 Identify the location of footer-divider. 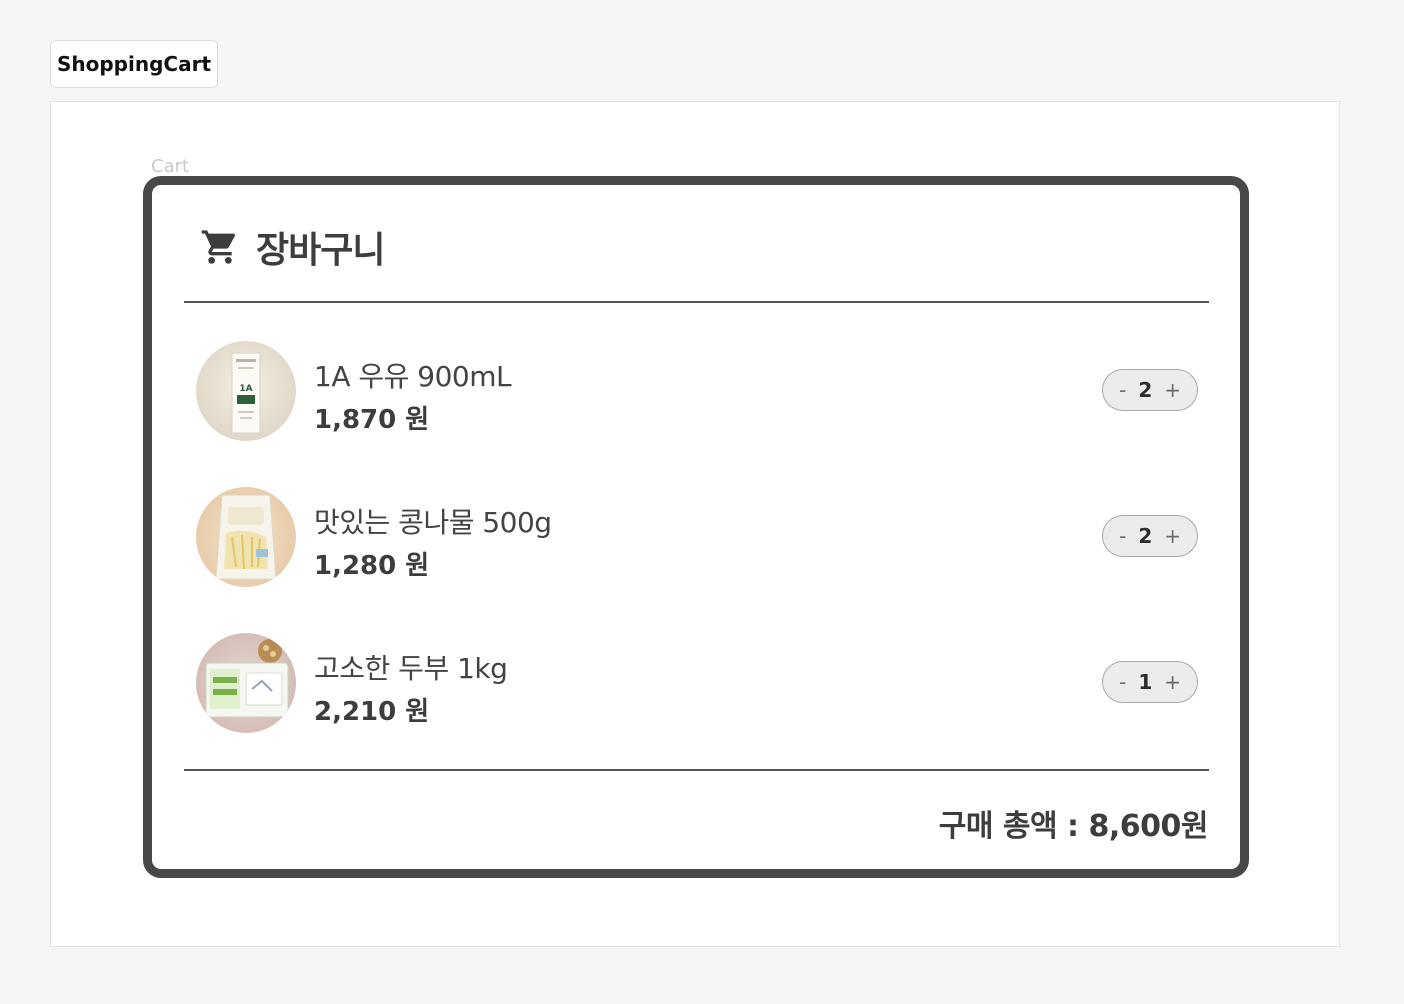
(696, 770).